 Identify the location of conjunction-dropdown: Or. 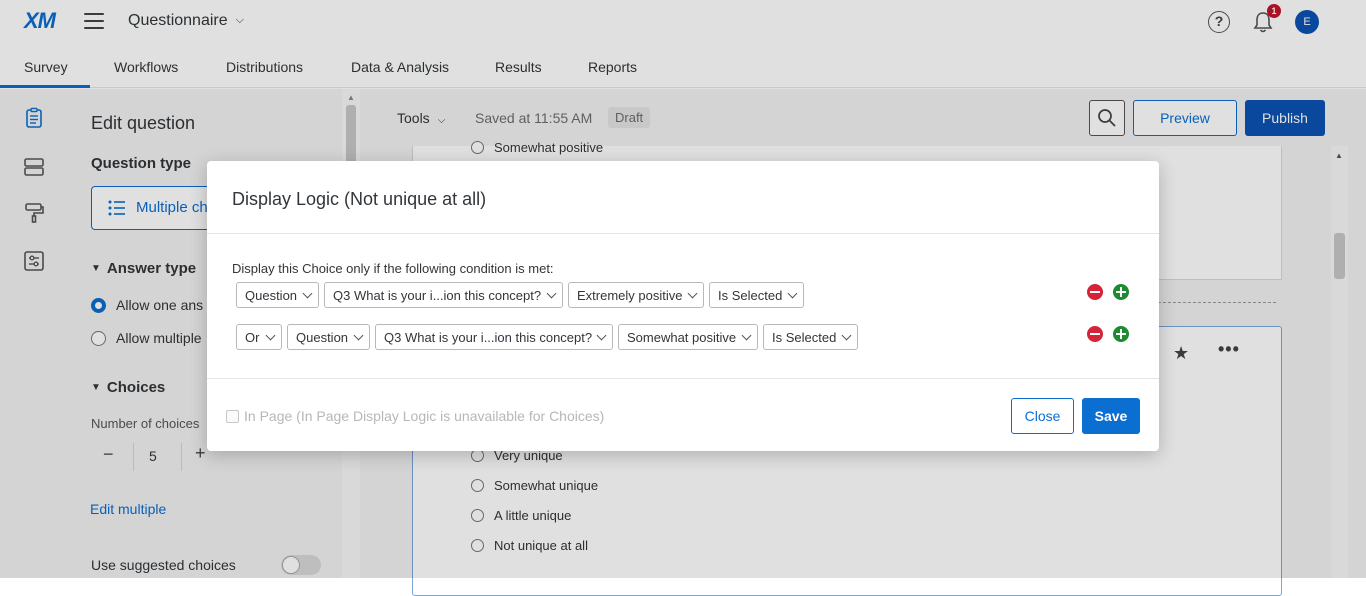
(259, 337).